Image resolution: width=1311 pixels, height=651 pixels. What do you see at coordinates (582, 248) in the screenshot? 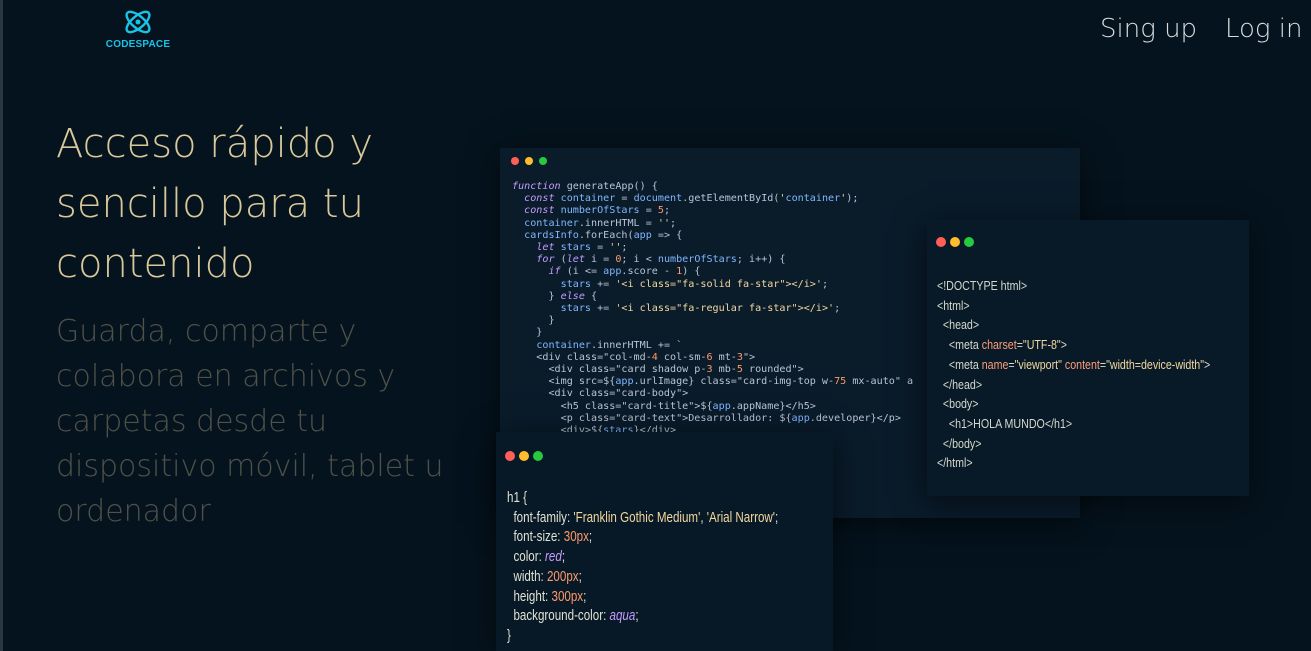
I see `js-code-line: let stars = '';` at bounding box center [582, 248].